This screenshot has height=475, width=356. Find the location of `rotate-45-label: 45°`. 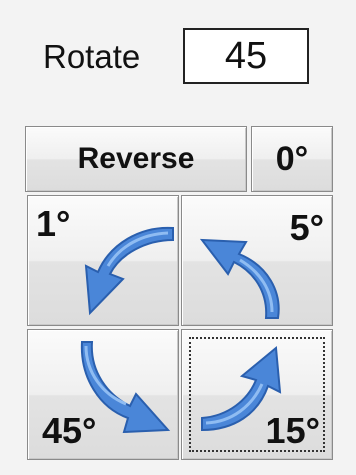

rotate-45-label: 45° is located at coordinates (69, 430).